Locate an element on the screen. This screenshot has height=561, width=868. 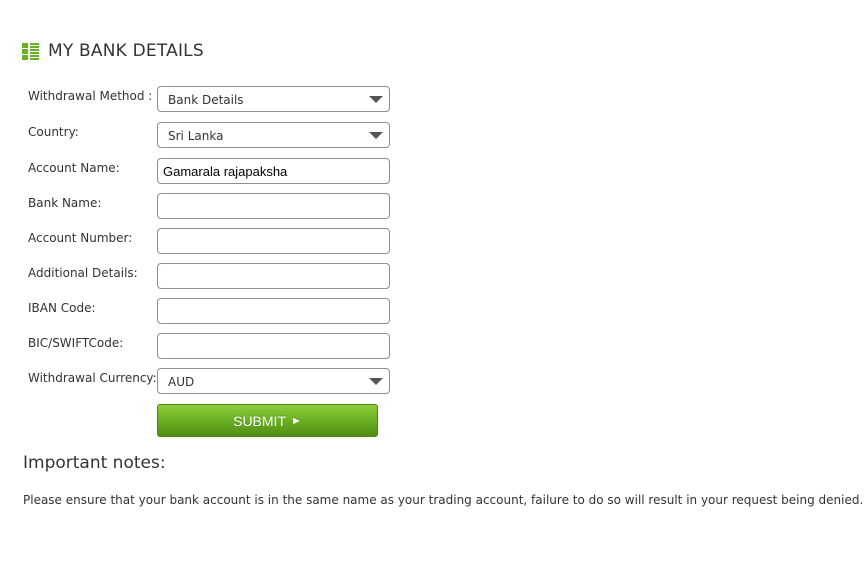
account-name-field-box is located at coordinates (273, 171).